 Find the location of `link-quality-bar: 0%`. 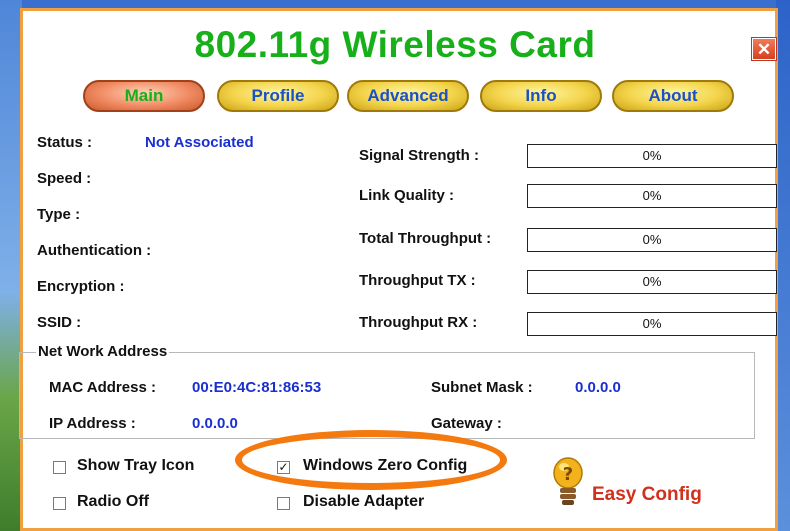

link-quality-bar: 0% is located at coordinates (652, 196).